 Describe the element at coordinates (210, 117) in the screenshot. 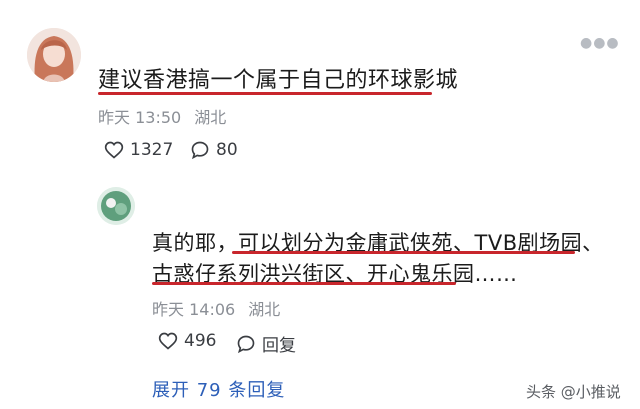

I see `comment-location: 湖北` at that location.